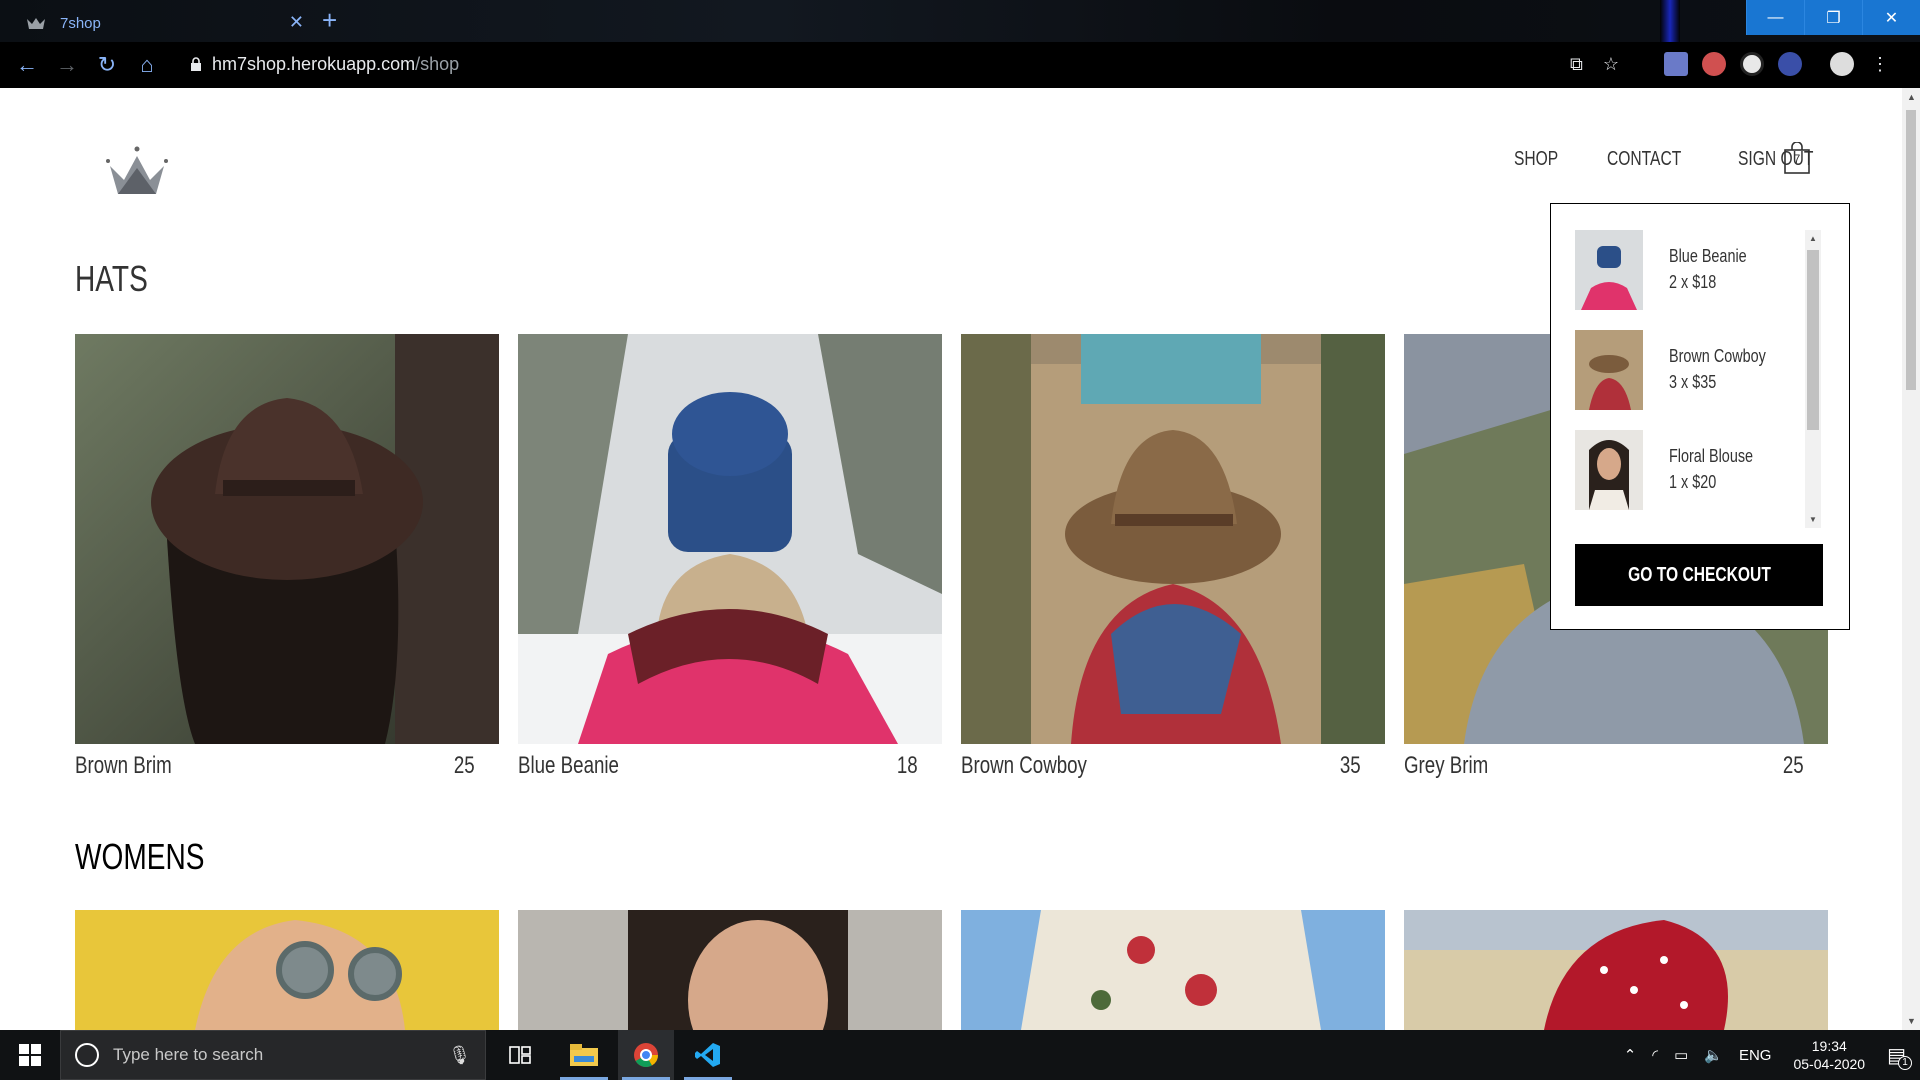 The image size is (1920, 1080). I want to click on product-card: Blue Beanie 18, so click(730, 557).